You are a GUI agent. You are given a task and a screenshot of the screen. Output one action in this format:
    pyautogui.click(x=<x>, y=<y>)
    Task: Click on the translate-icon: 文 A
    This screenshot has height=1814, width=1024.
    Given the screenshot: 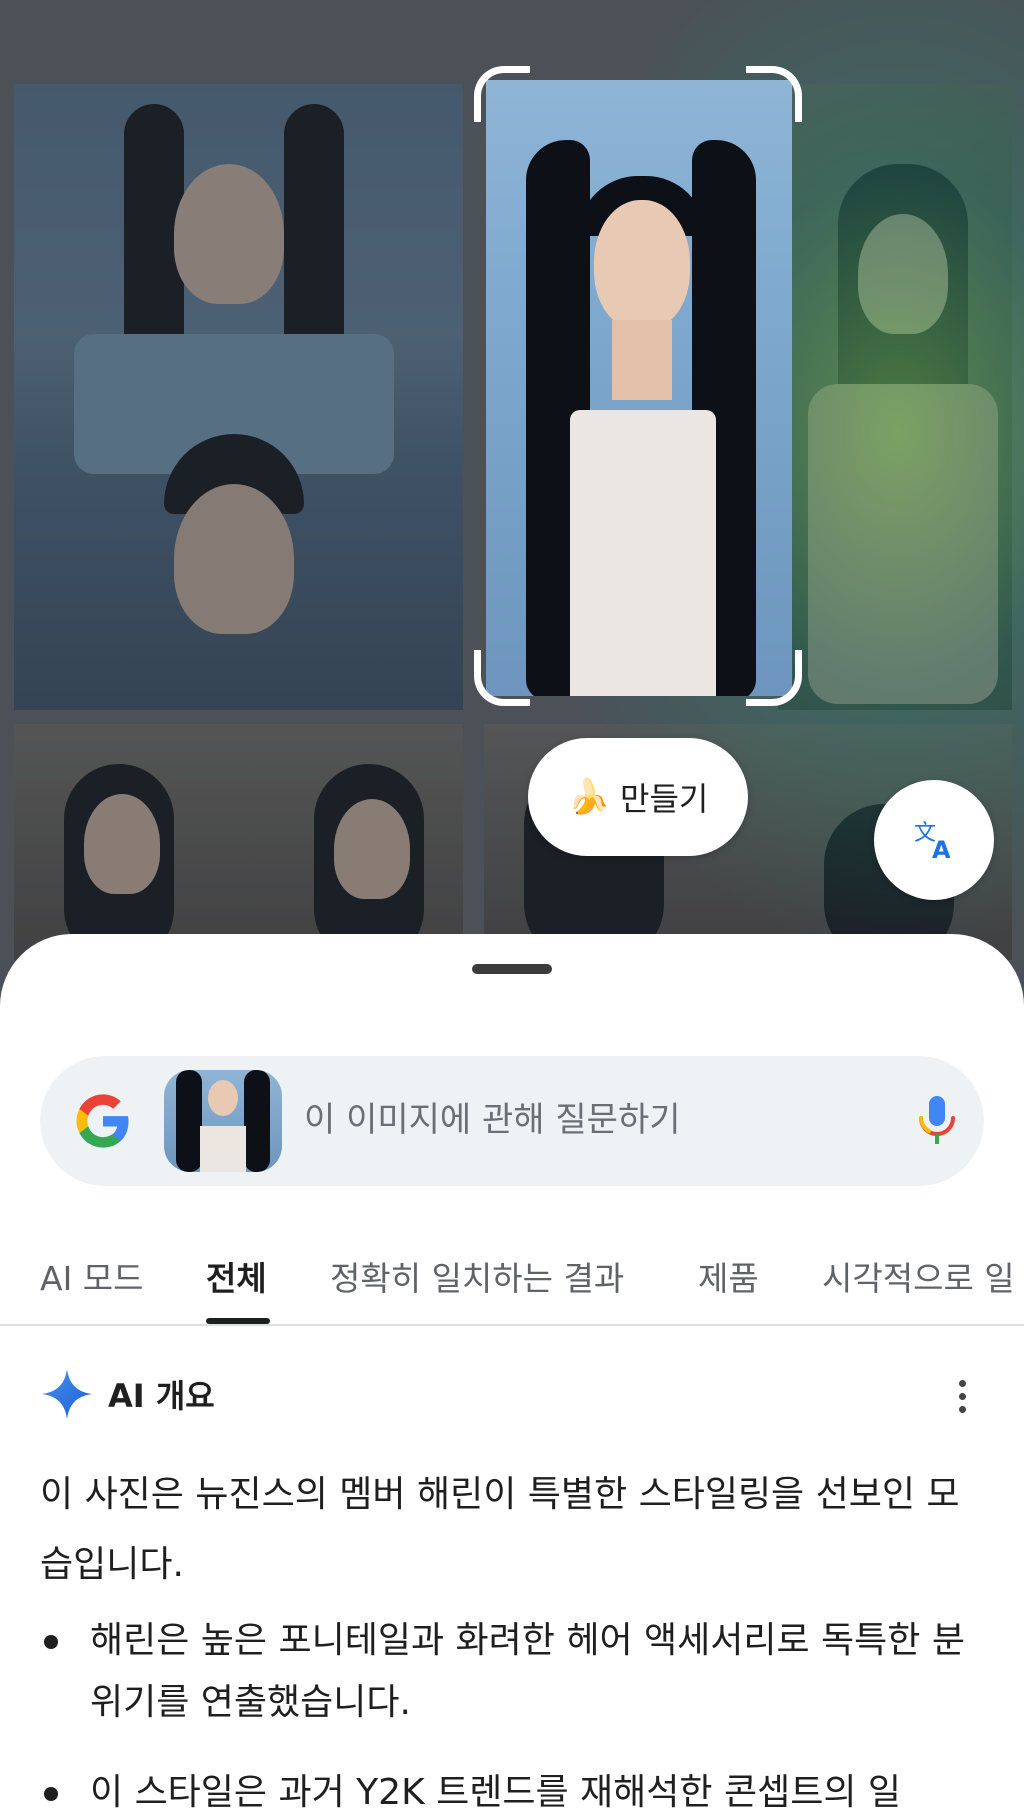 What is the action you would take?
    pyautogui.click(x=932, y=842)
    